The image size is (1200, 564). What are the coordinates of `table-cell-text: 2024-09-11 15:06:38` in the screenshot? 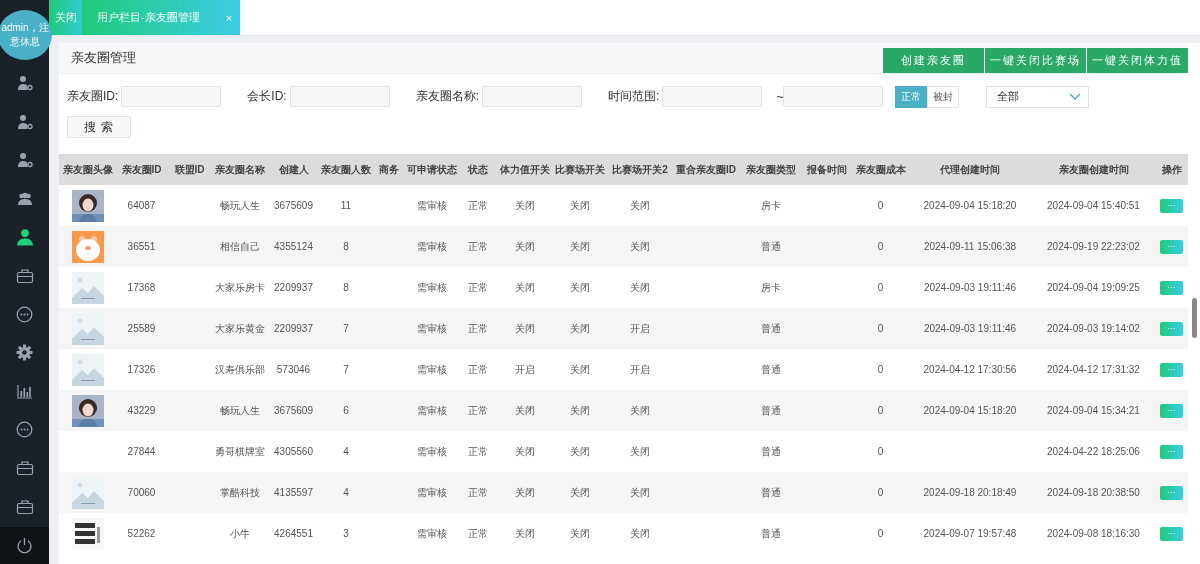 It's located at (970, 246).